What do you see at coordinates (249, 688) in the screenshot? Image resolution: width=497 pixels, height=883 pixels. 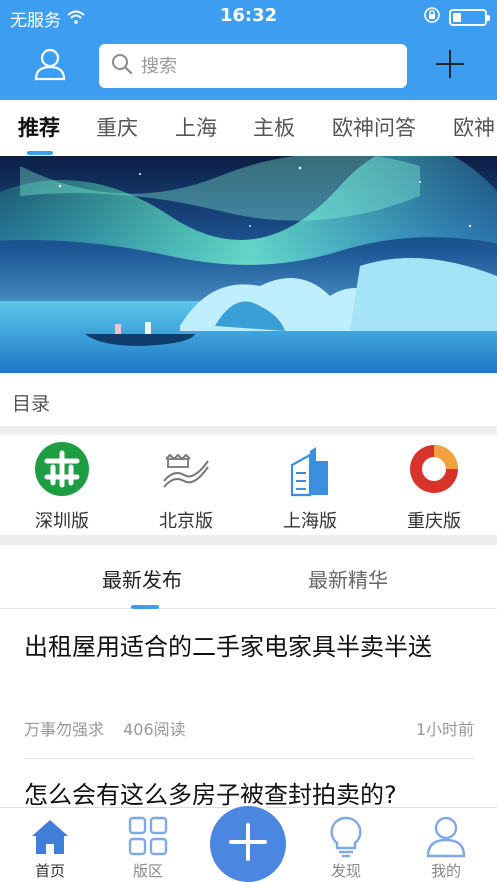 I see `post-item: 出租屋用适合的二手家电家具半卖半送 万事勿强求 406阅读 1小时前` at bounding box center [249, 688].